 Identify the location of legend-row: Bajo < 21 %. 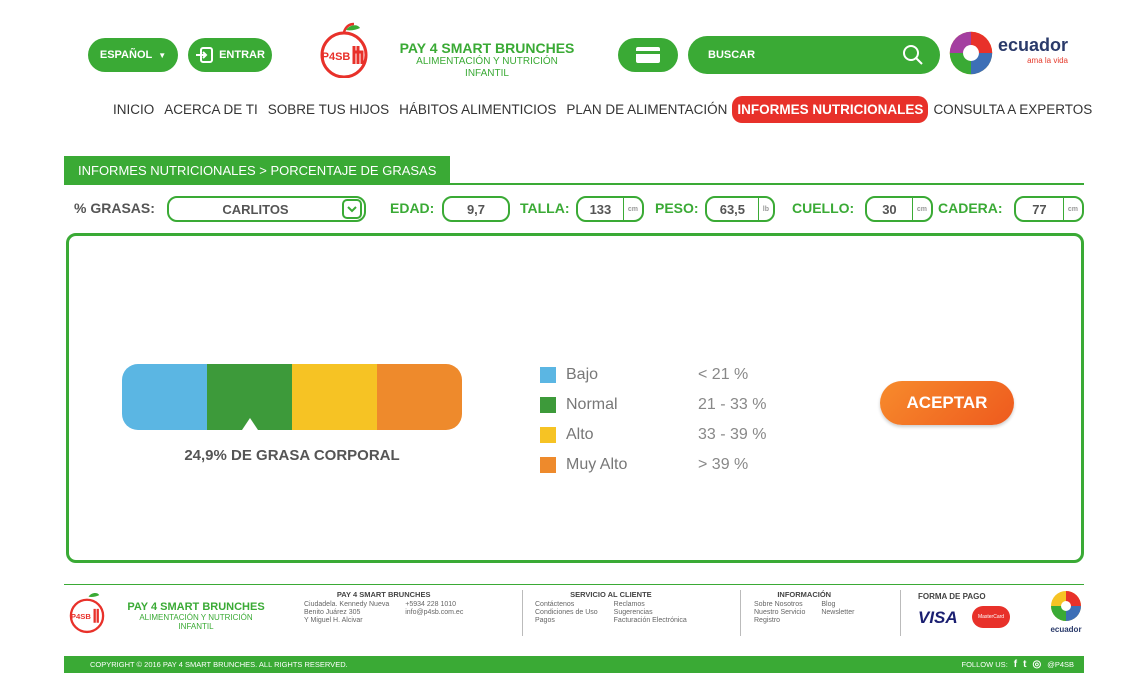
(653, 375).